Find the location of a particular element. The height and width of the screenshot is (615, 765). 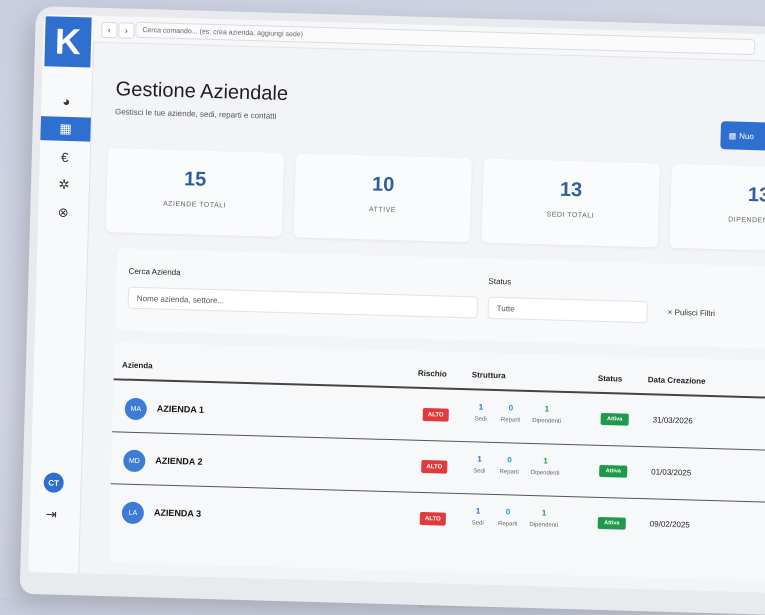

logout-icon: ⇥ is located at coordinates (51, 514).